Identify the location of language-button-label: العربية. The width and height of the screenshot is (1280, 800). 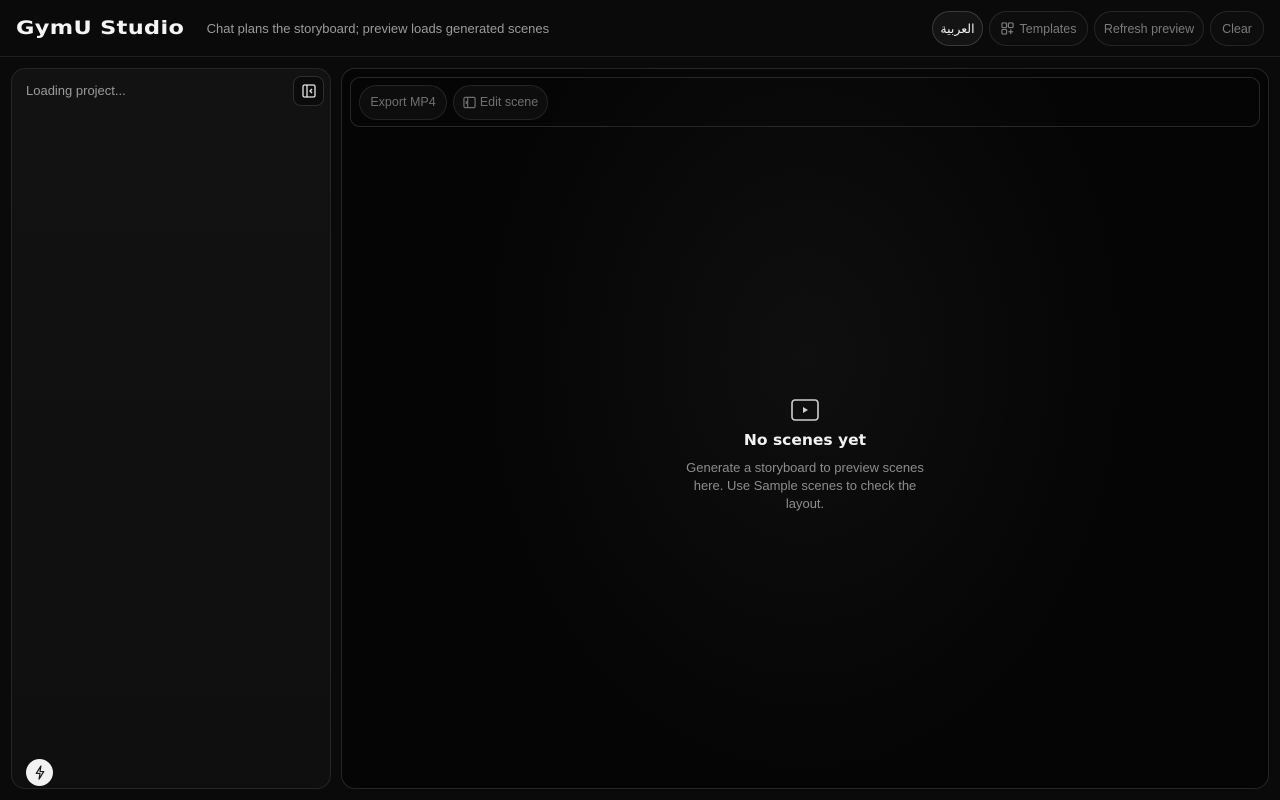
(957, 29).